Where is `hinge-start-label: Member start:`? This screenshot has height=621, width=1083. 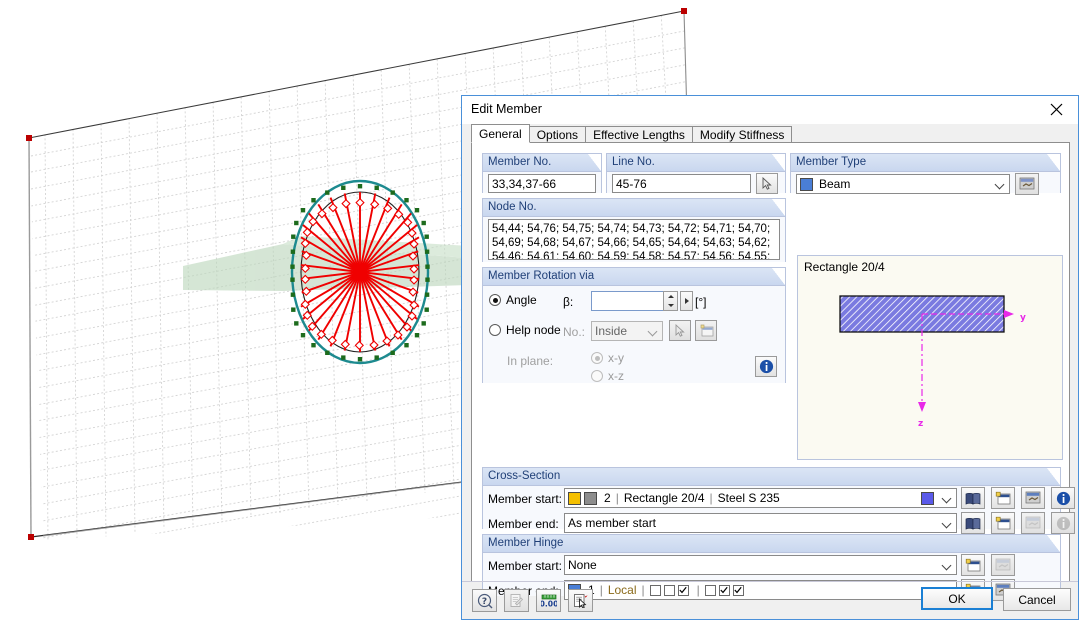 hinge-start-label: Member start: is located at coordinates (525, 566).